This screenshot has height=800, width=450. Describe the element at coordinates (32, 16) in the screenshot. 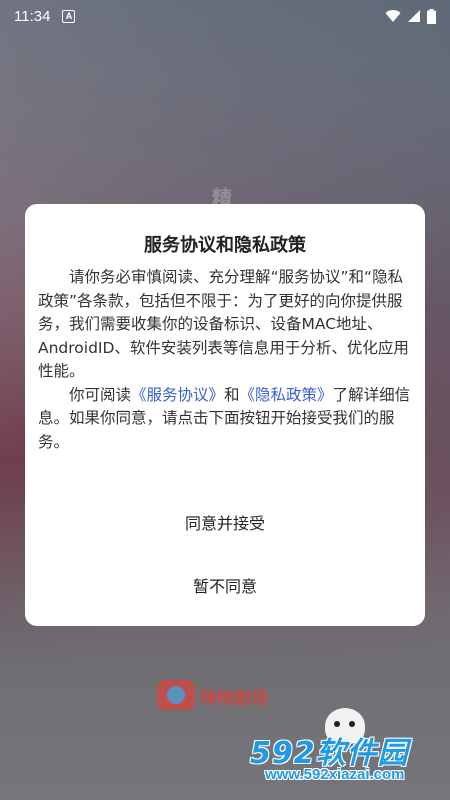

I see `status-time: 11:34` at that location.